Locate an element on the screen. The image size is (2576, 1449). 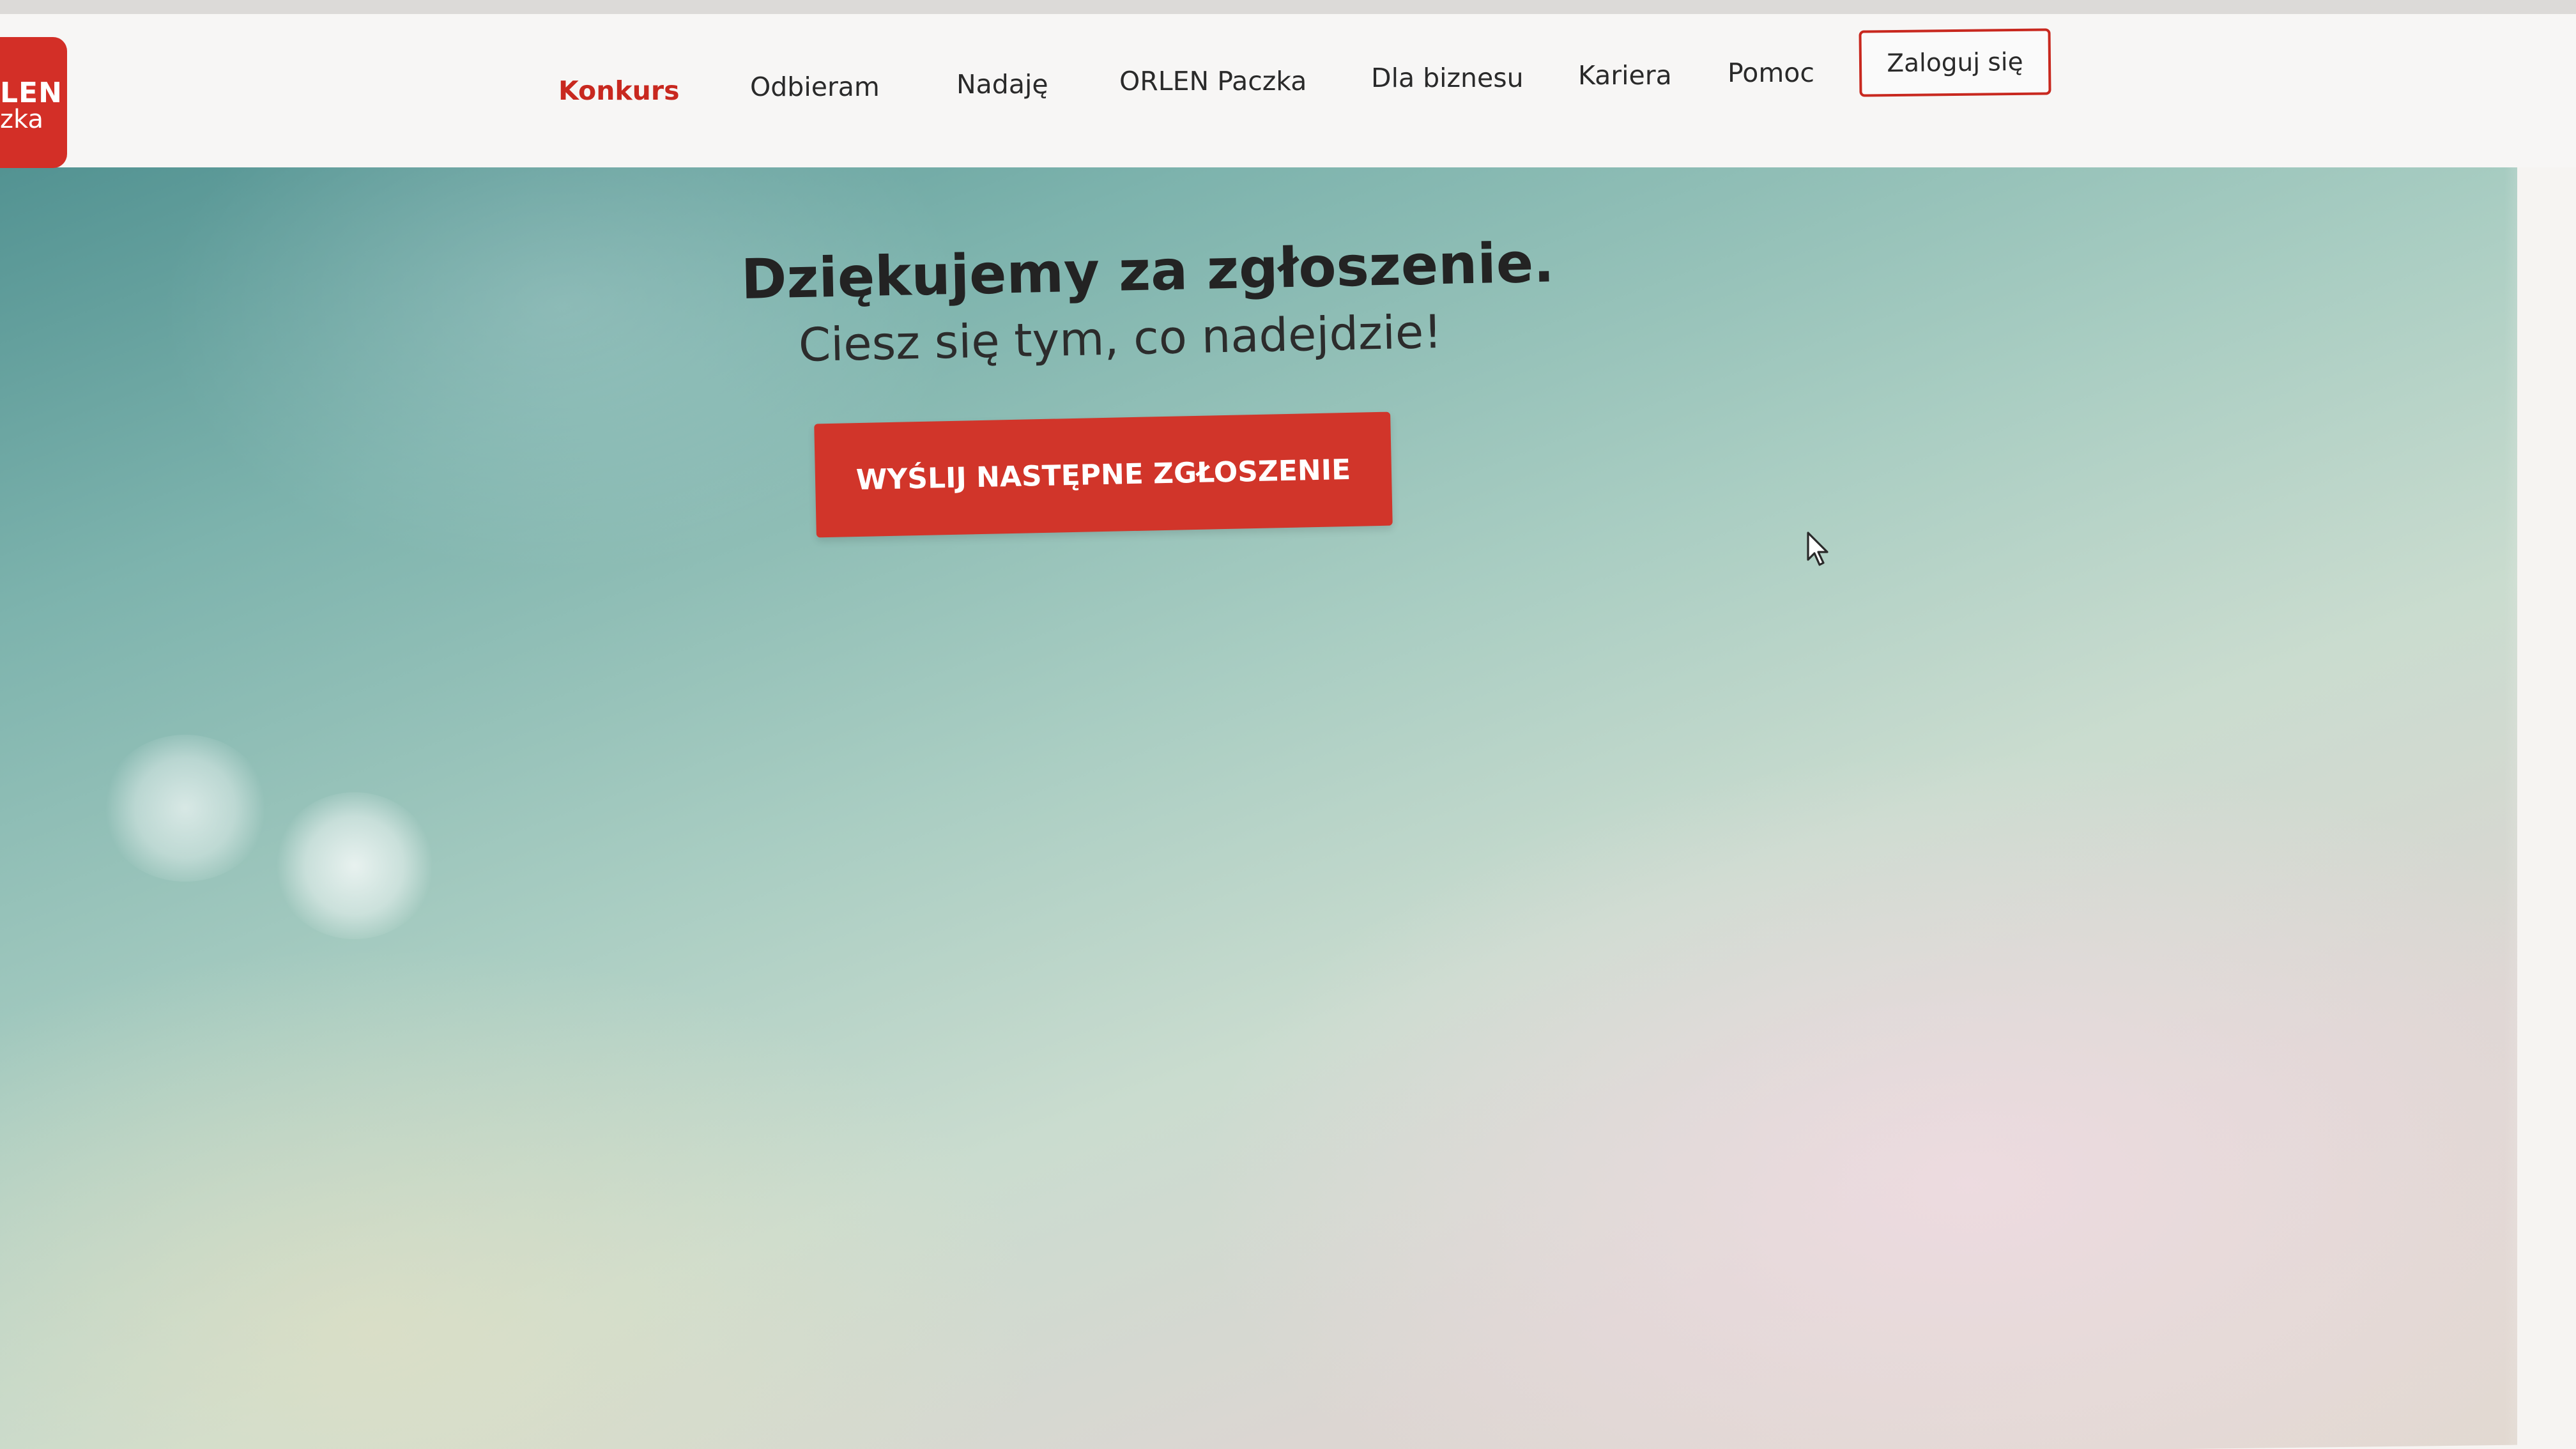
mouse-pointer-icon is located at coordinates (1817, 549).